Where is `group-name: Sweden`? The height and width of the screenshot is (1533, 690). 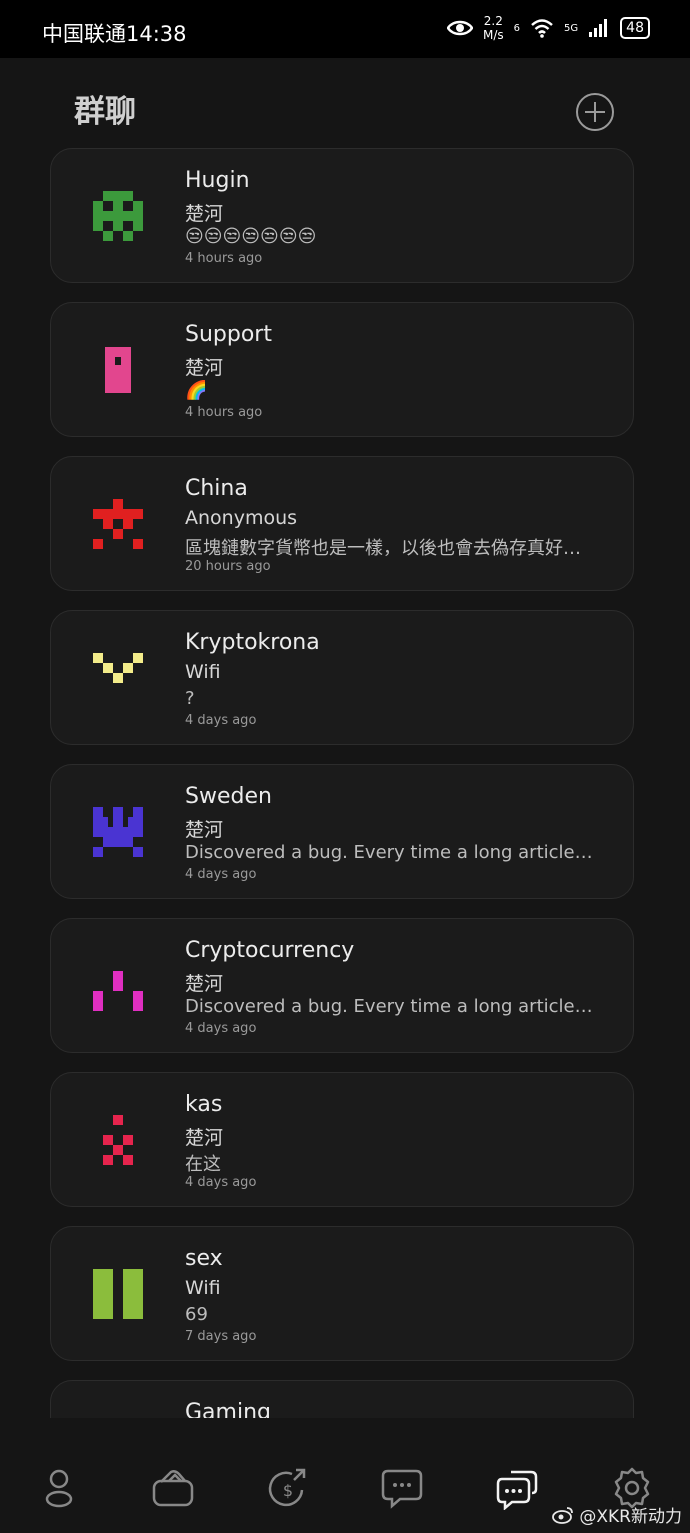
group-name: Sweden is located at coordinates (228, 796).